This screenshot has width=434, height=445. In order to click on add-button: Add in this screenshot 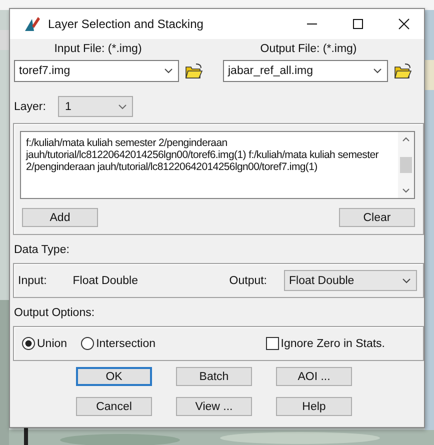, I will do `click(60, 217)`.